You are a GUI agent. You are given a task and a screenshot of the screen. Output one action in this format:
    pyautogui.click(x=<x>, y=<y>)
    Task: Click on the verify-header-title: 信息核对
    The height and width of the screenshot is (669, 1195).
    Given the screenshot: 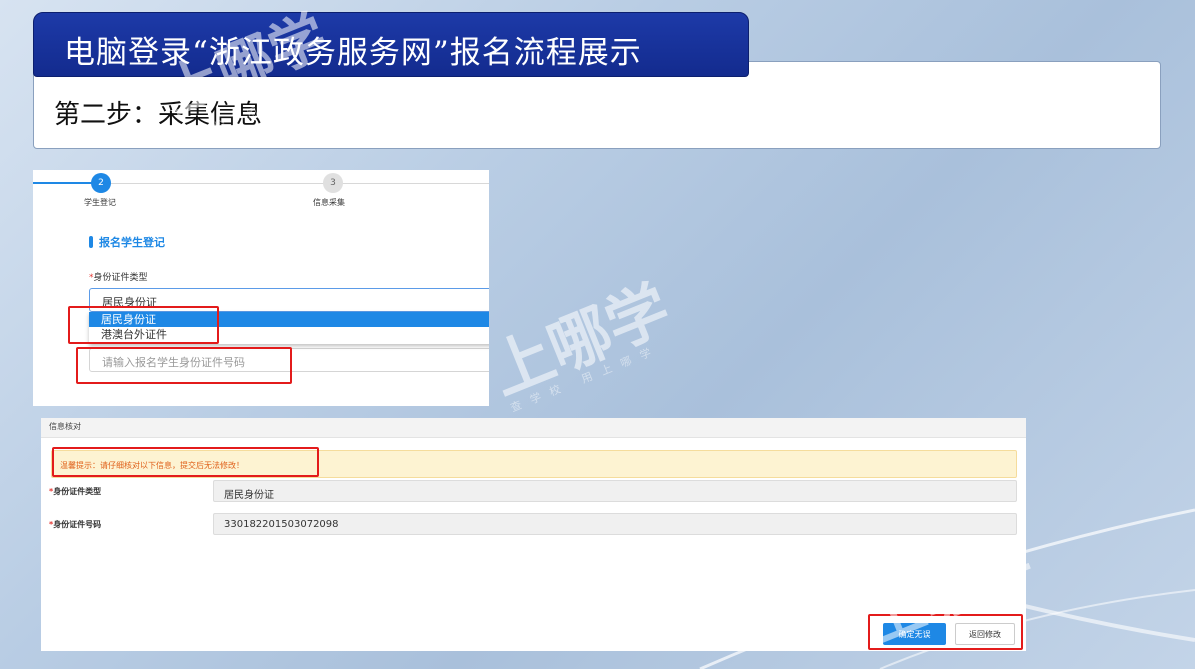 What is the action you would take?
    pyautogui.click(x=65, y=426)
    